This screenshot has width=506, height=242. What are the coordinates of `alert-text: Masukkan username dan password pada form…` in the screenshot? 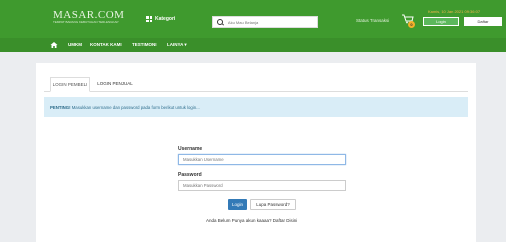 It's located at (135, 107).